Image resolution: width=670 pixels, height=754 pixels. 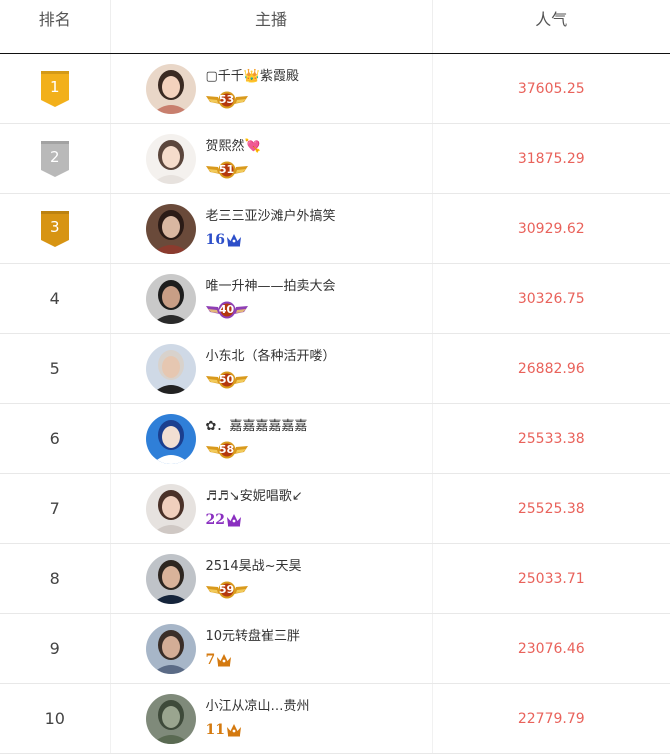 What do you see at coordinates (215, 729) in the screenshot?
I see `level-number: 11` at bounding box center [215, 729].